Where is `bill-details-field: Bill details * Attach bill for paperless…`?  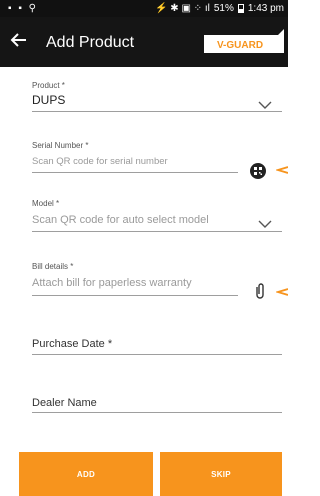 bill-details-field: Bill details * Attach bill for paperless… is located at coordinates (157, 279).